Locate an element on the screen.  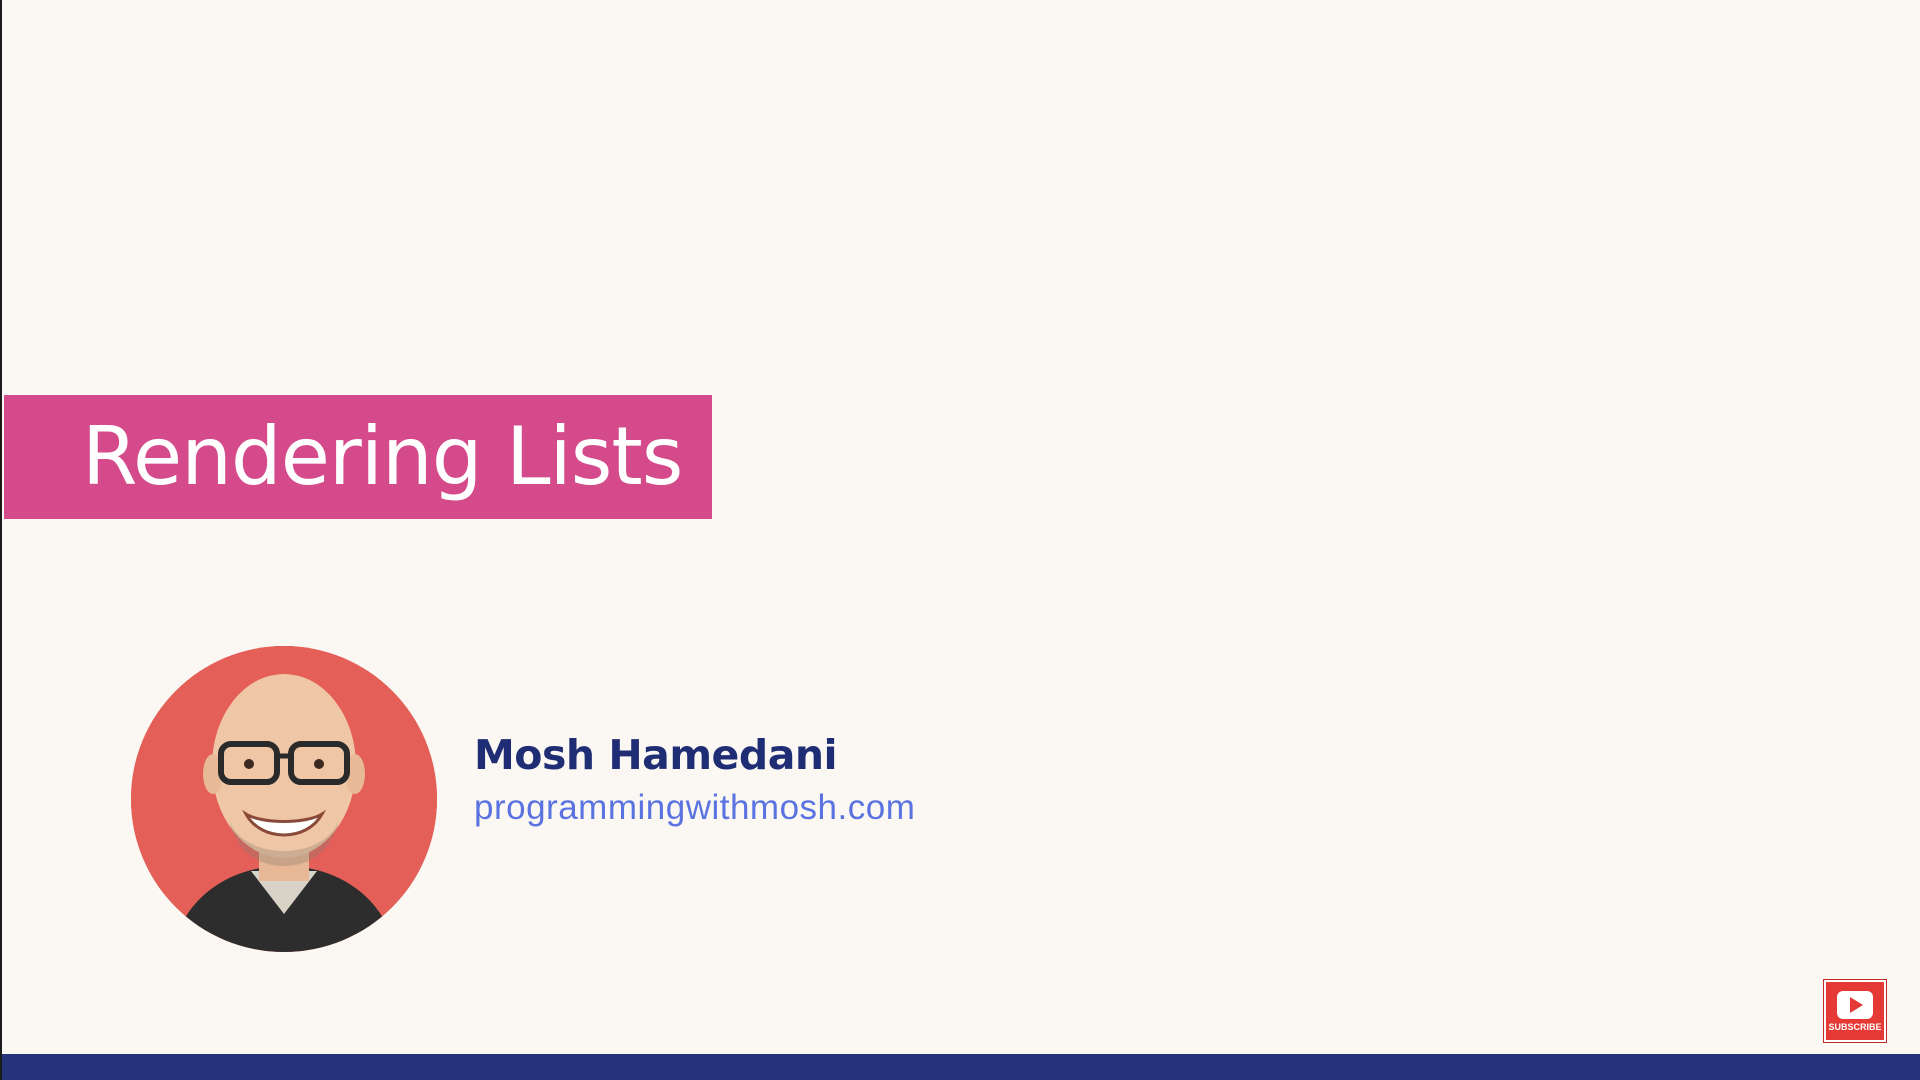
author-website: programmingwithmosh.com is located at coordinates (695, 807).